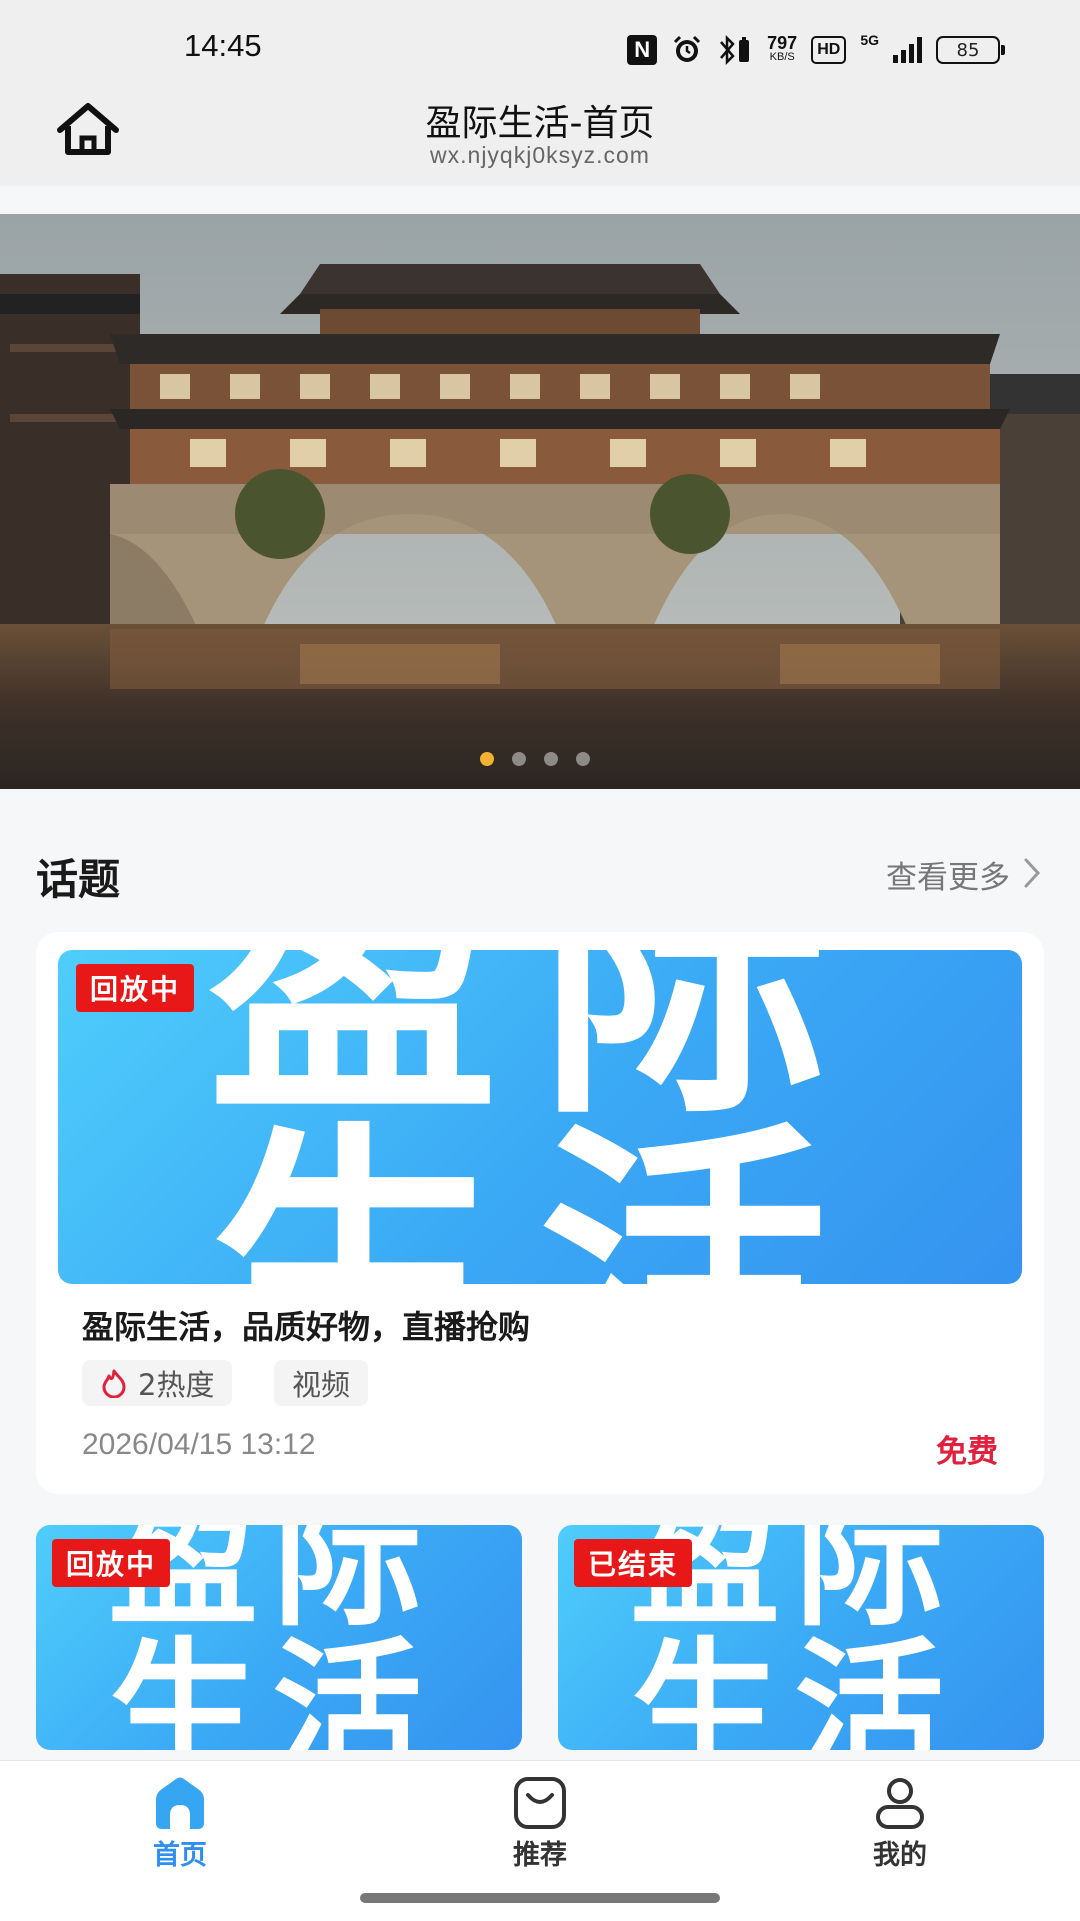 Image resolution: width=1080 pixels, height=1921 pixels. Describe the element at coordinates (540, 155) in the screenshot. I see `page-url: wx.njyqkj0ksyz.com` at that location.